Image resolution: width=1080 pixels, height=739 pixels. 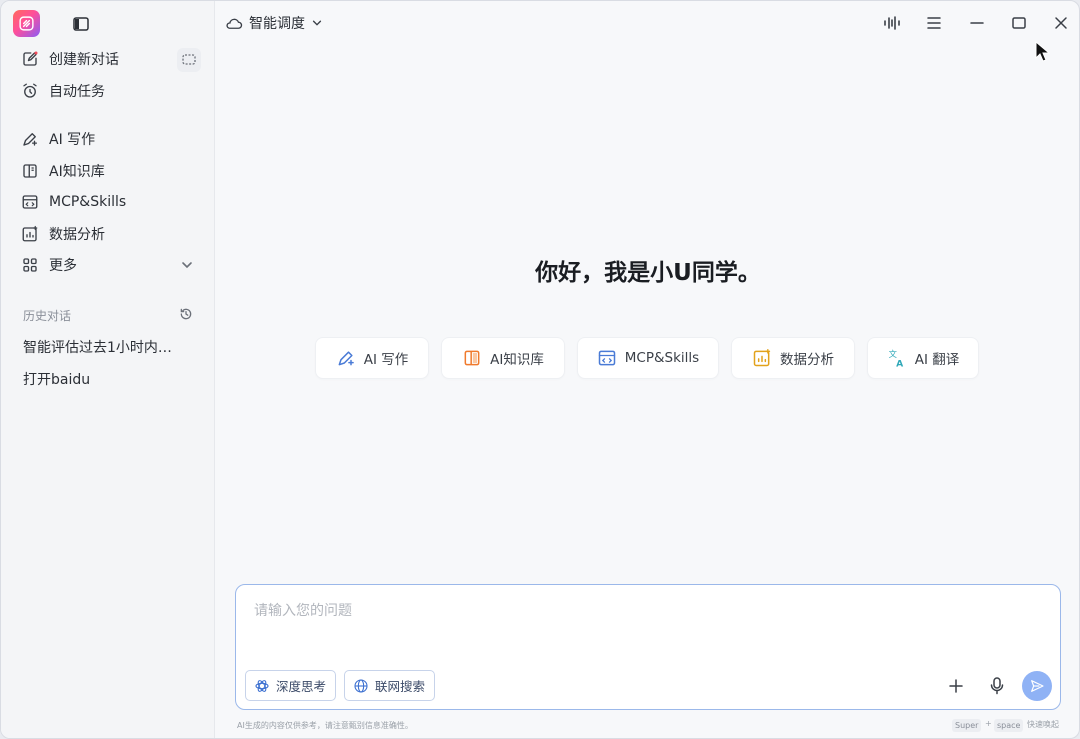 I want to click on sidebar-item-data-analysis: 数据分析, so click(x=108, y=234).